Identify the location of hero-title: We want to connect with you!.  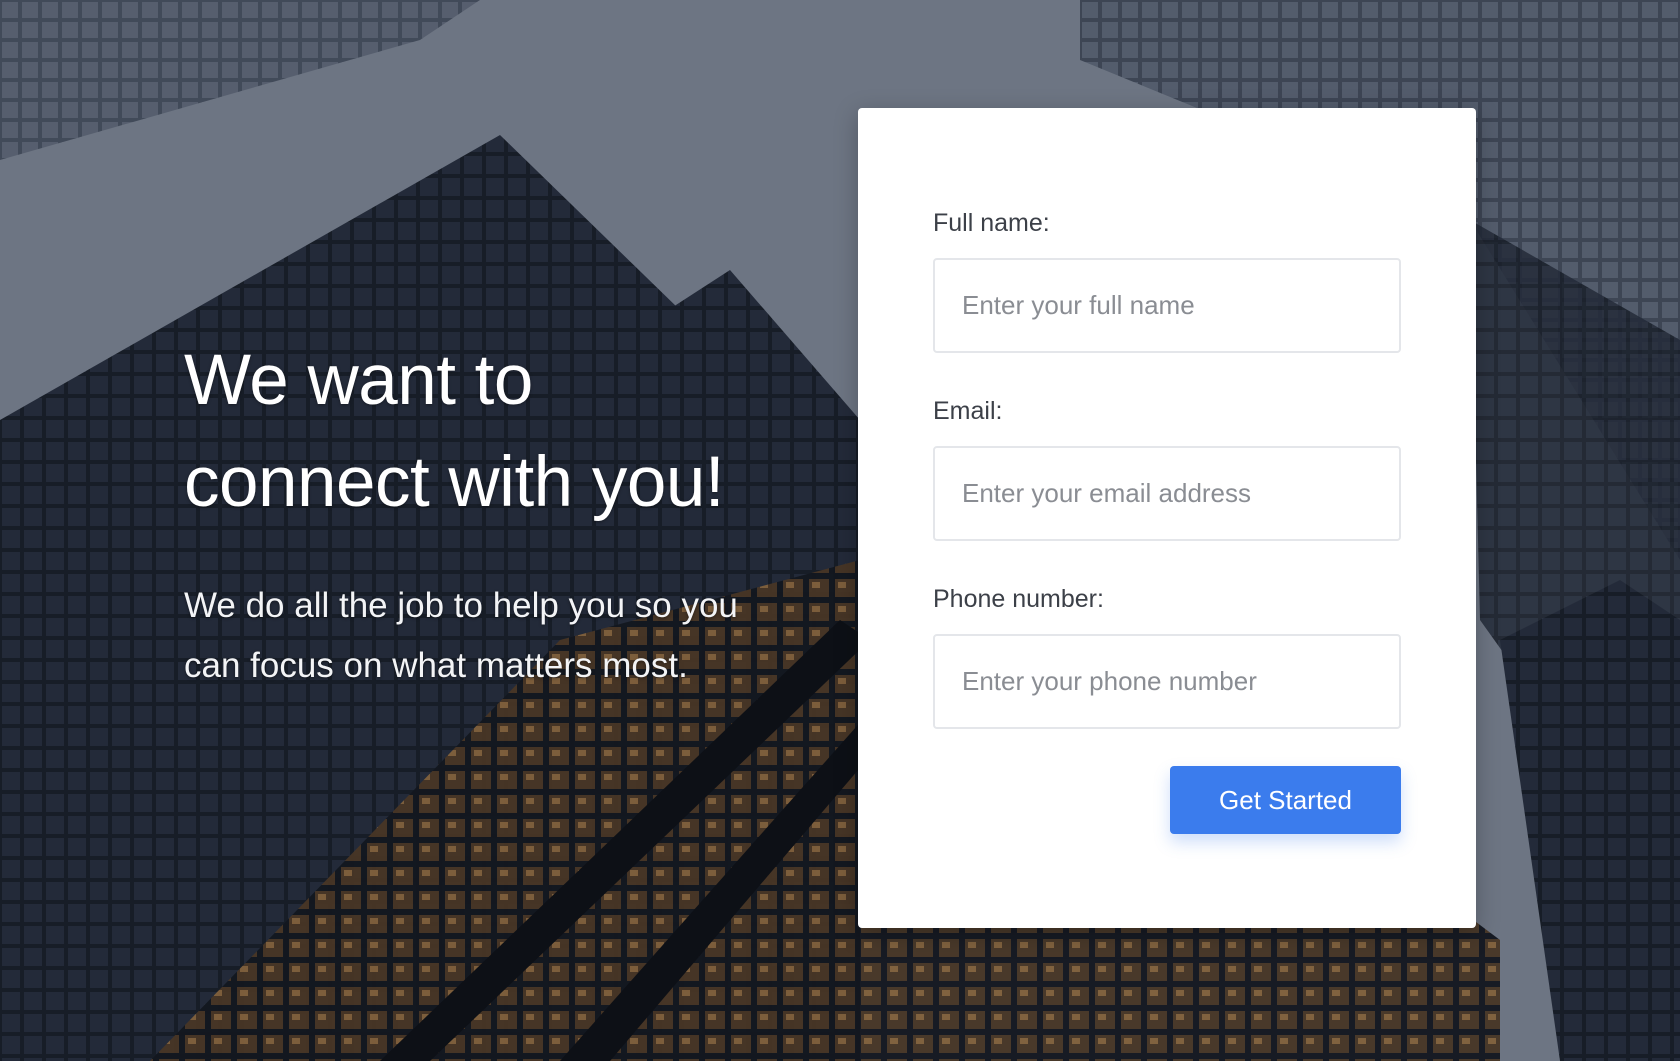
(494, 432).